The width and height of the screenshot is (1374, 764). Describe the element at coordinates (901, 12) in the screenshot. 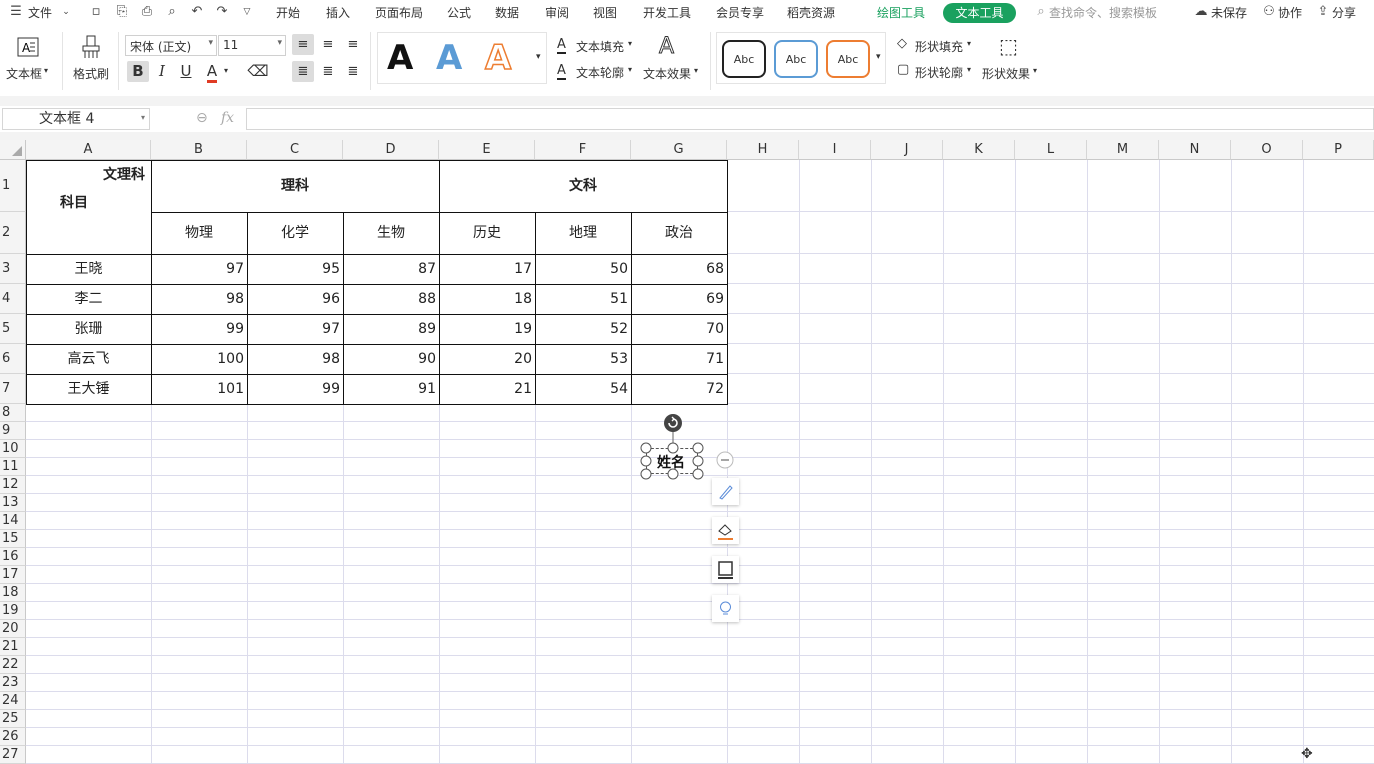

I see `tab-drawing-tools: 绘图工具` at that location.